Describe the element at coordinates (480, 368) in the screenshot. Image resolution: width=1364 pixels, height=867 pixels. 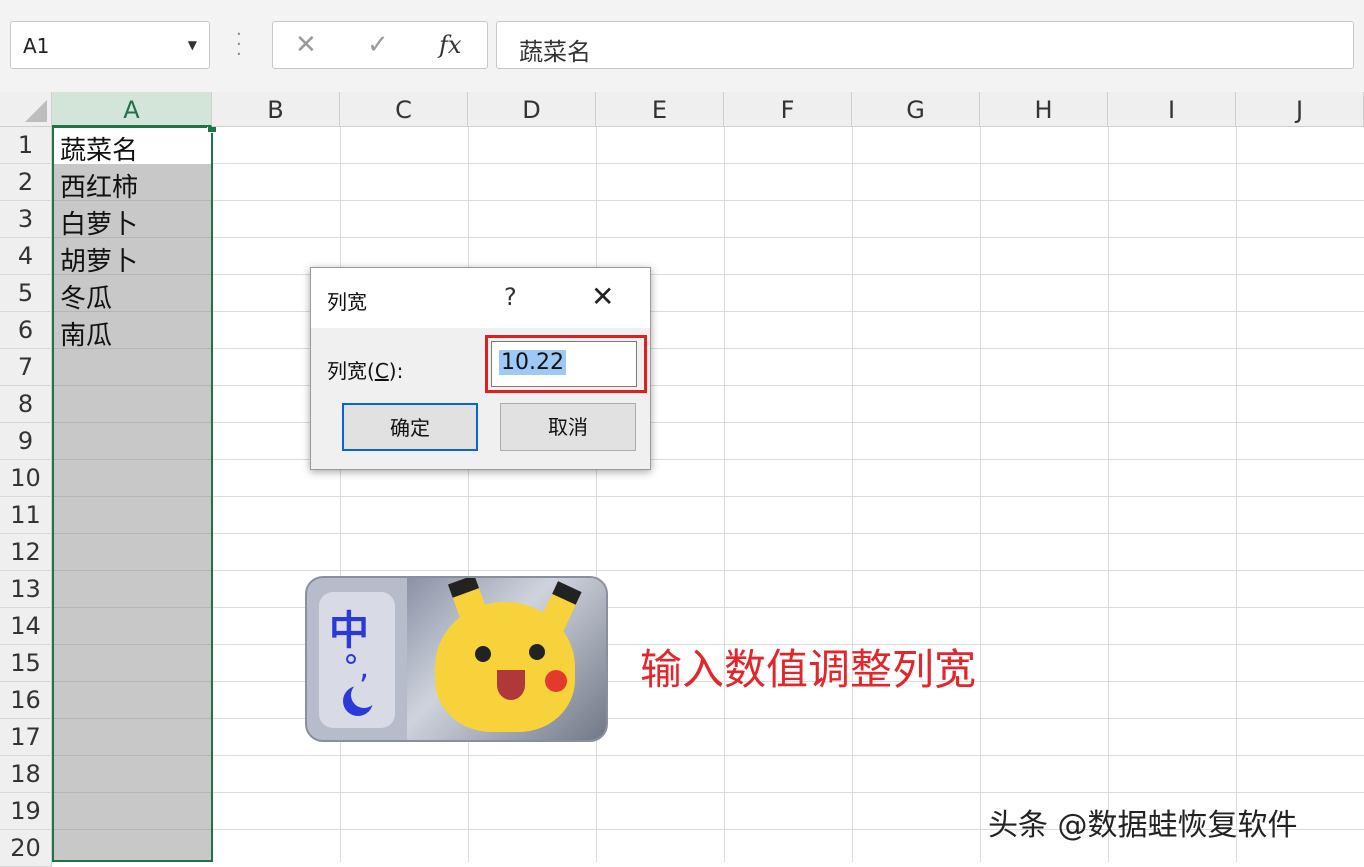
I see `column-width-dialog: 列宽 ? ✕ 列宽(C): 10.22 确定 取消` at that location.